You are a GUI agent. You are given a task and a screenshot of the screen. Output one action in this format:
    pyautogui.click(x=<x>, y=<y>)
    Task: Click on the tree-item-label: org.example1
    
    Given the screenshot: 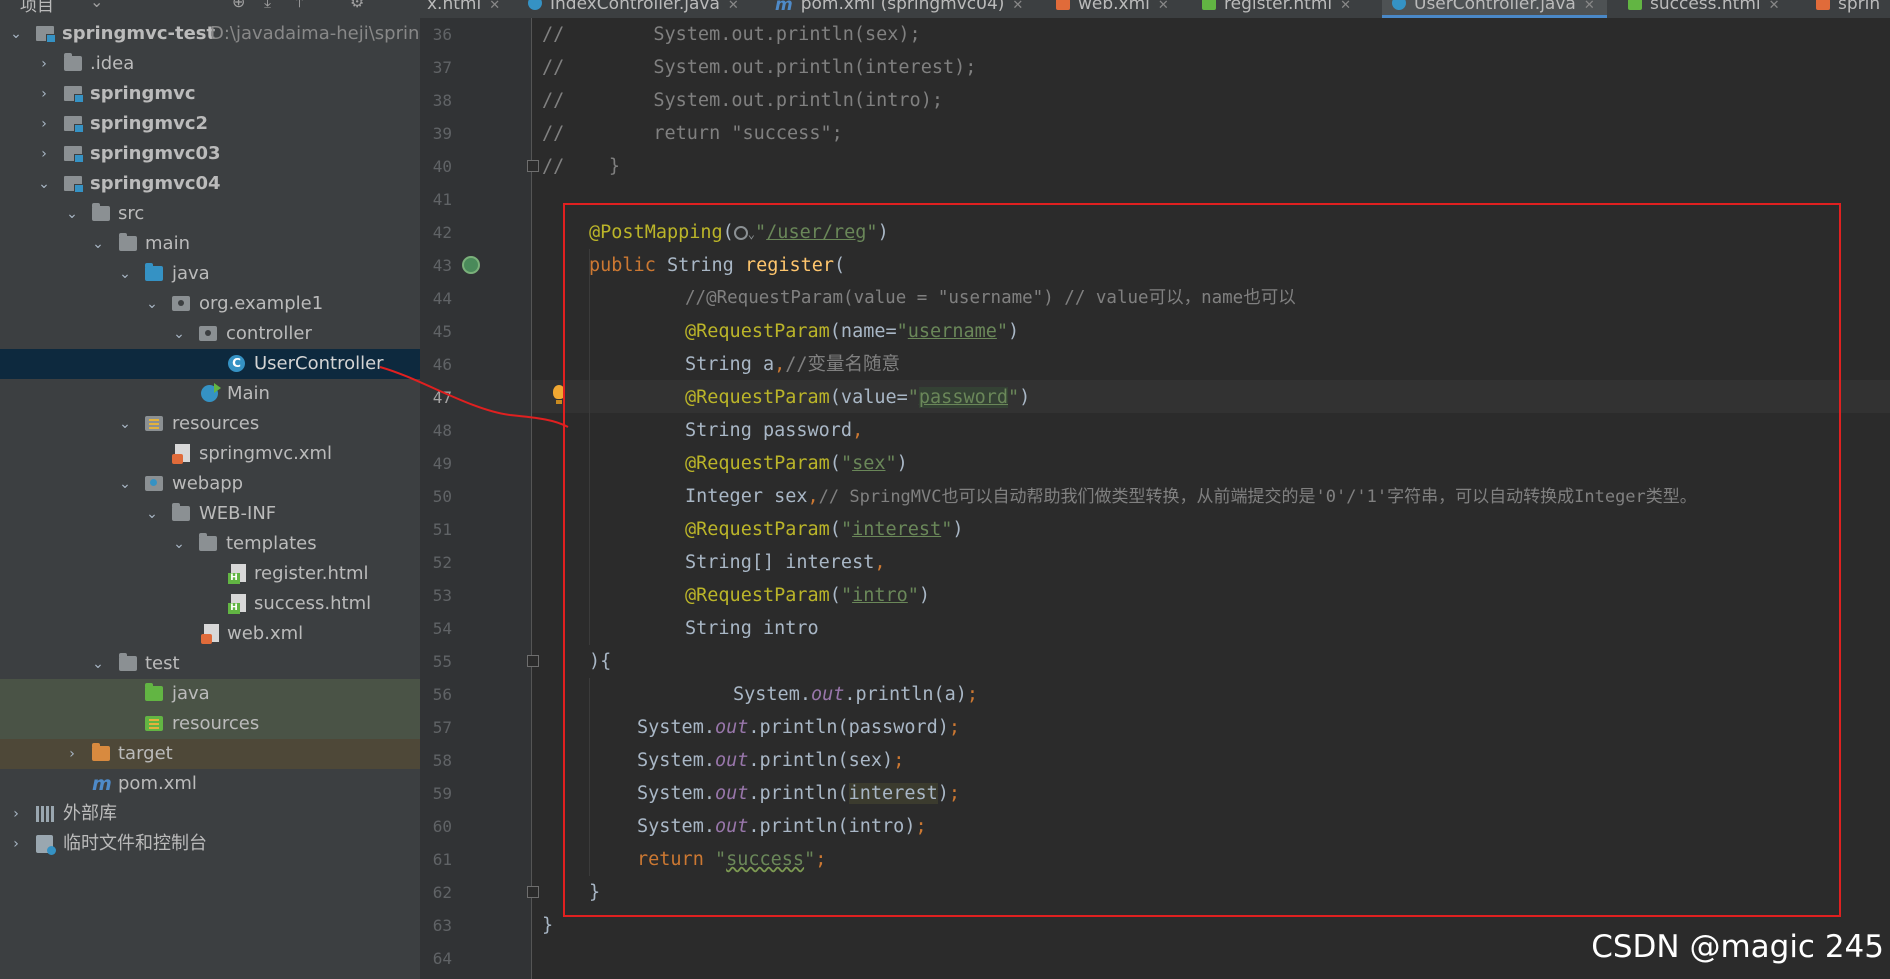 What is the action you would take?
    pyautogui.click(x=261, y=303)
    